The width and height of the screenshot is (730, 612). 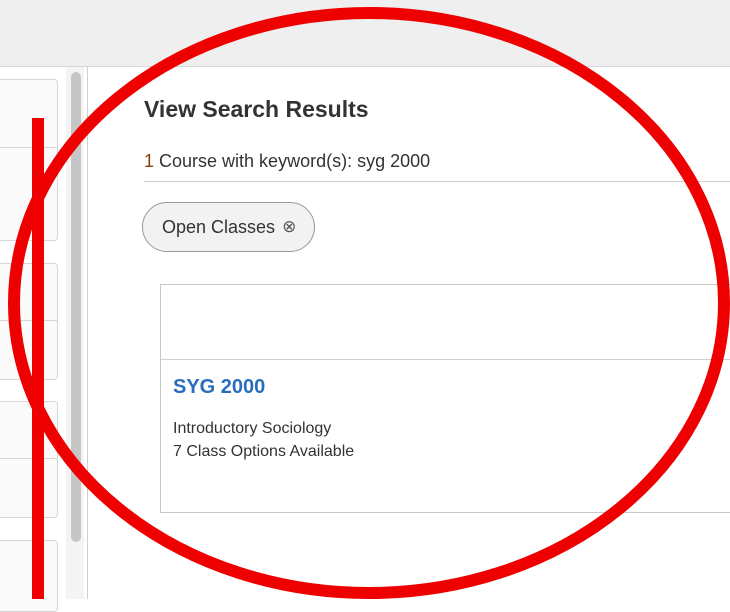 I want to click on open-classes-filter-button: Open Classes ⊗, so click(x=229, y=227).